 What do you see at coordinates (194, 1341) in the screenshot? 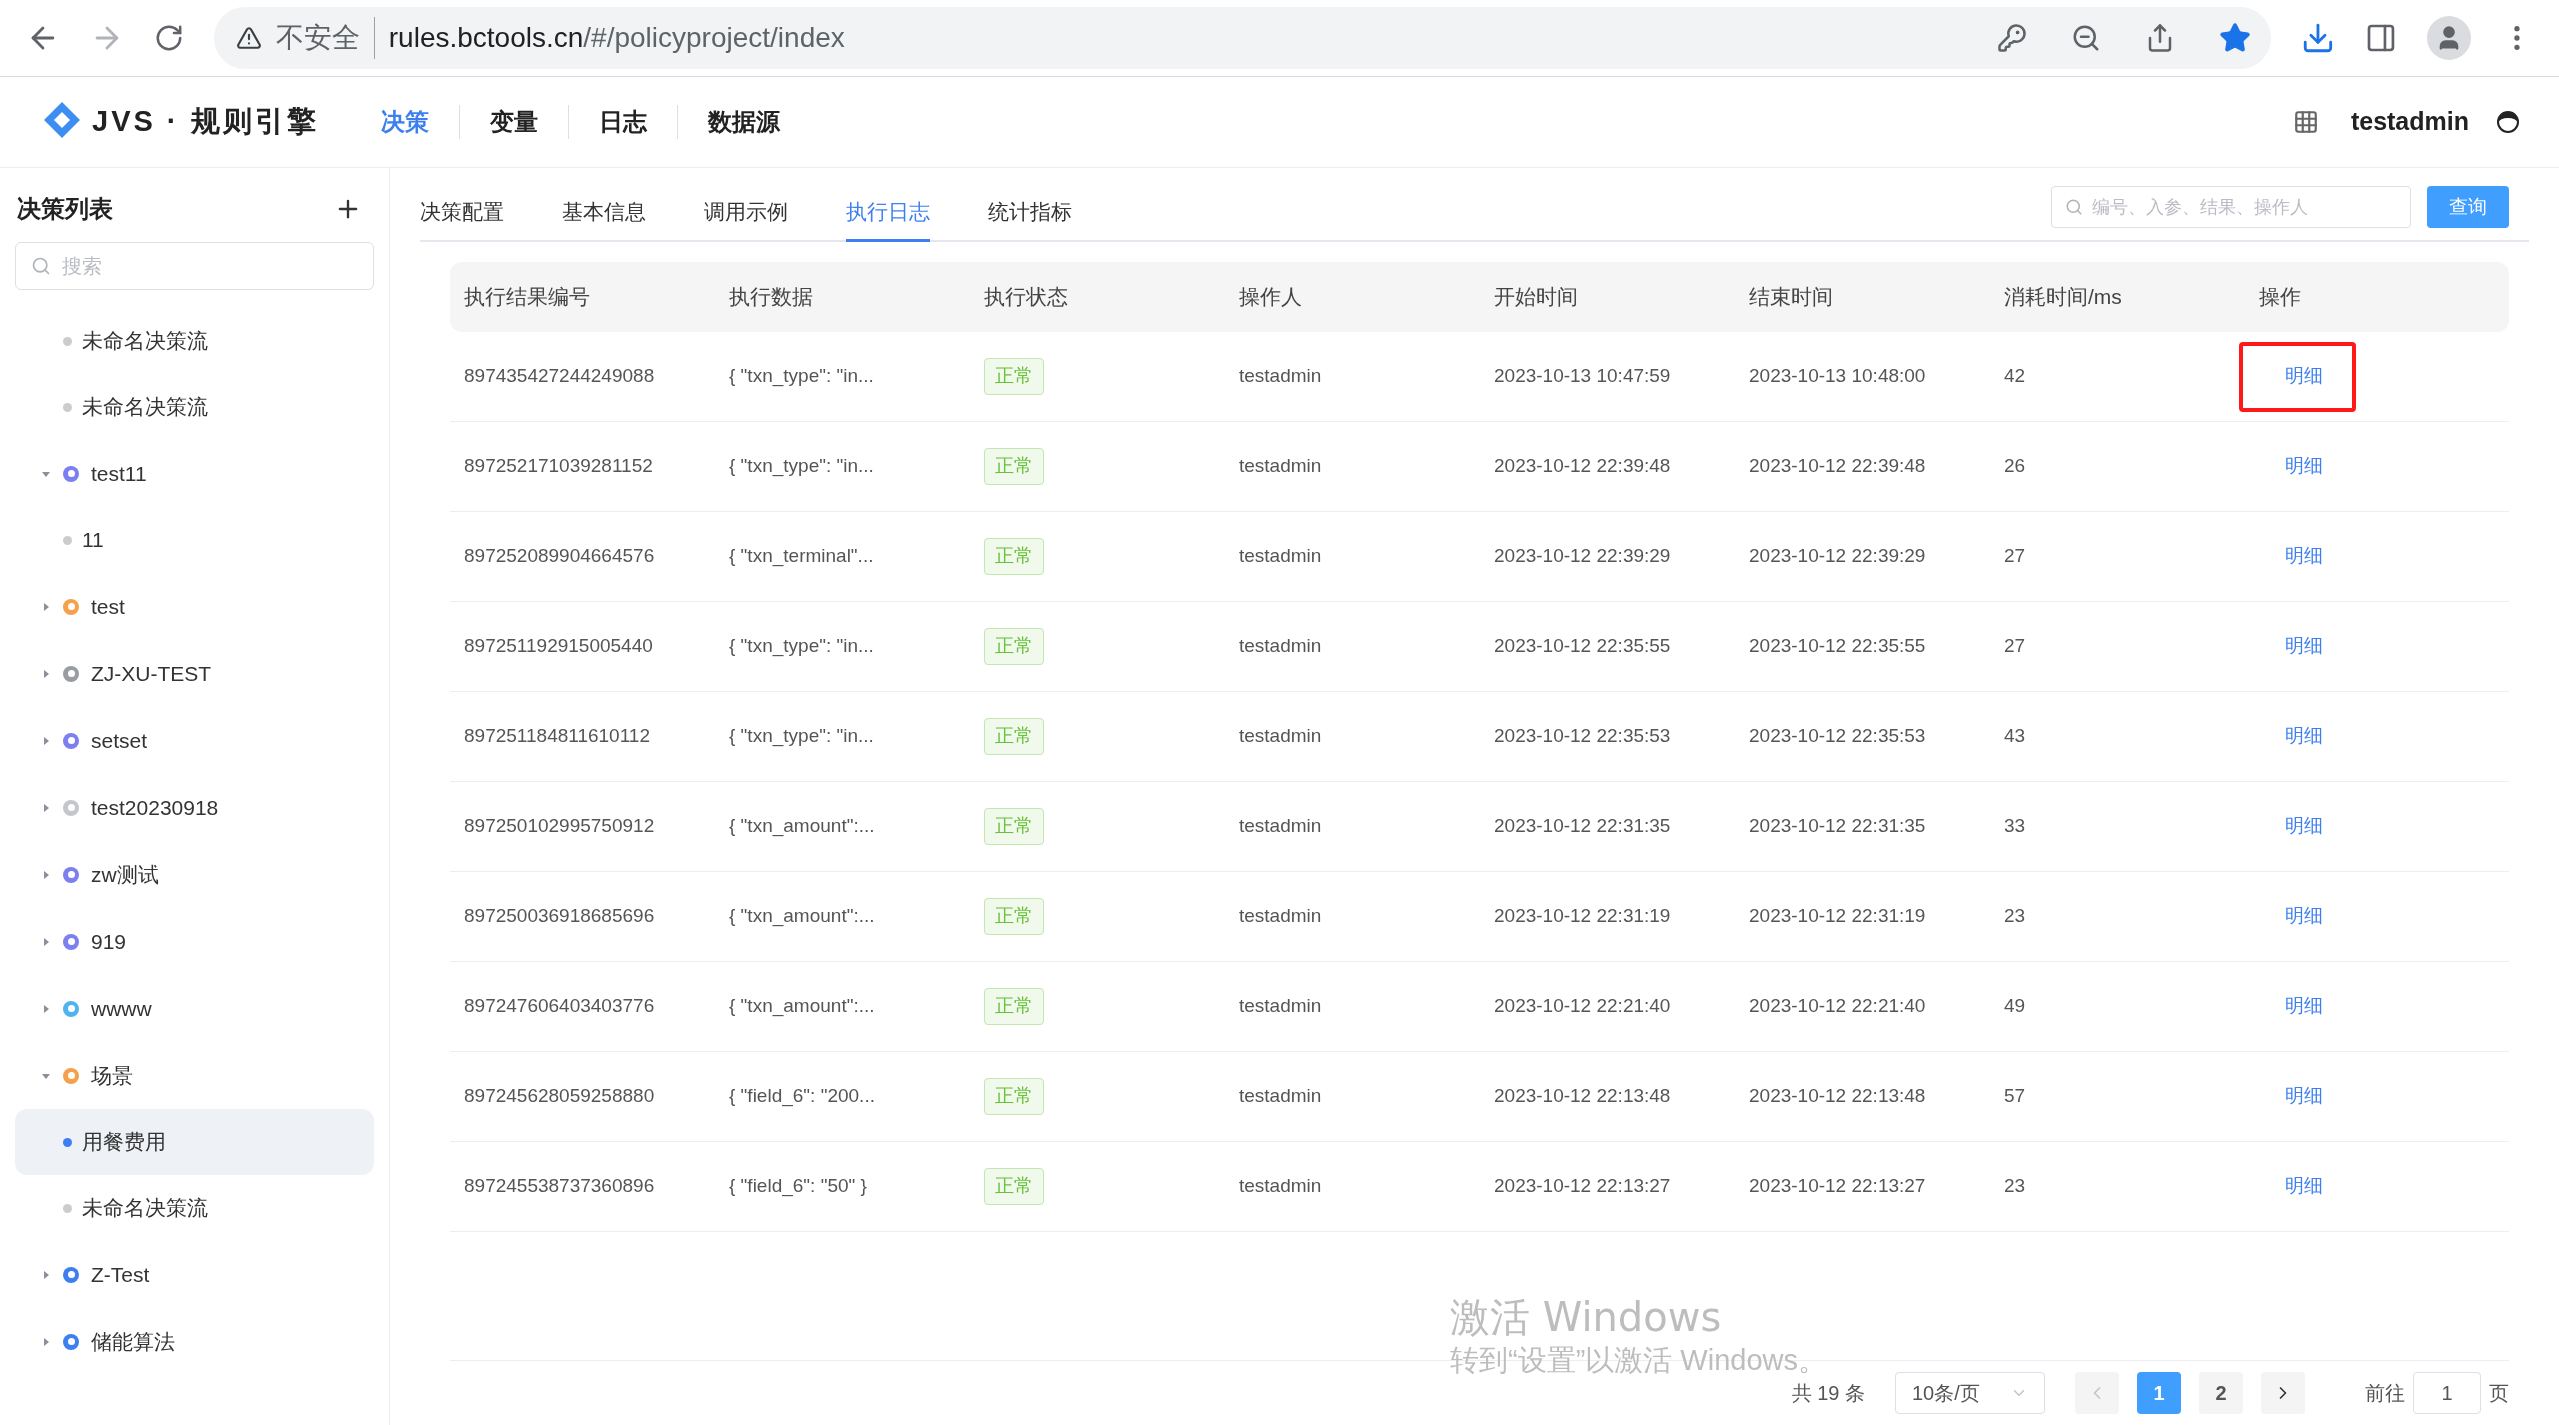
I see `tree-item: 储能算法` at bounding box center [194, 1341].